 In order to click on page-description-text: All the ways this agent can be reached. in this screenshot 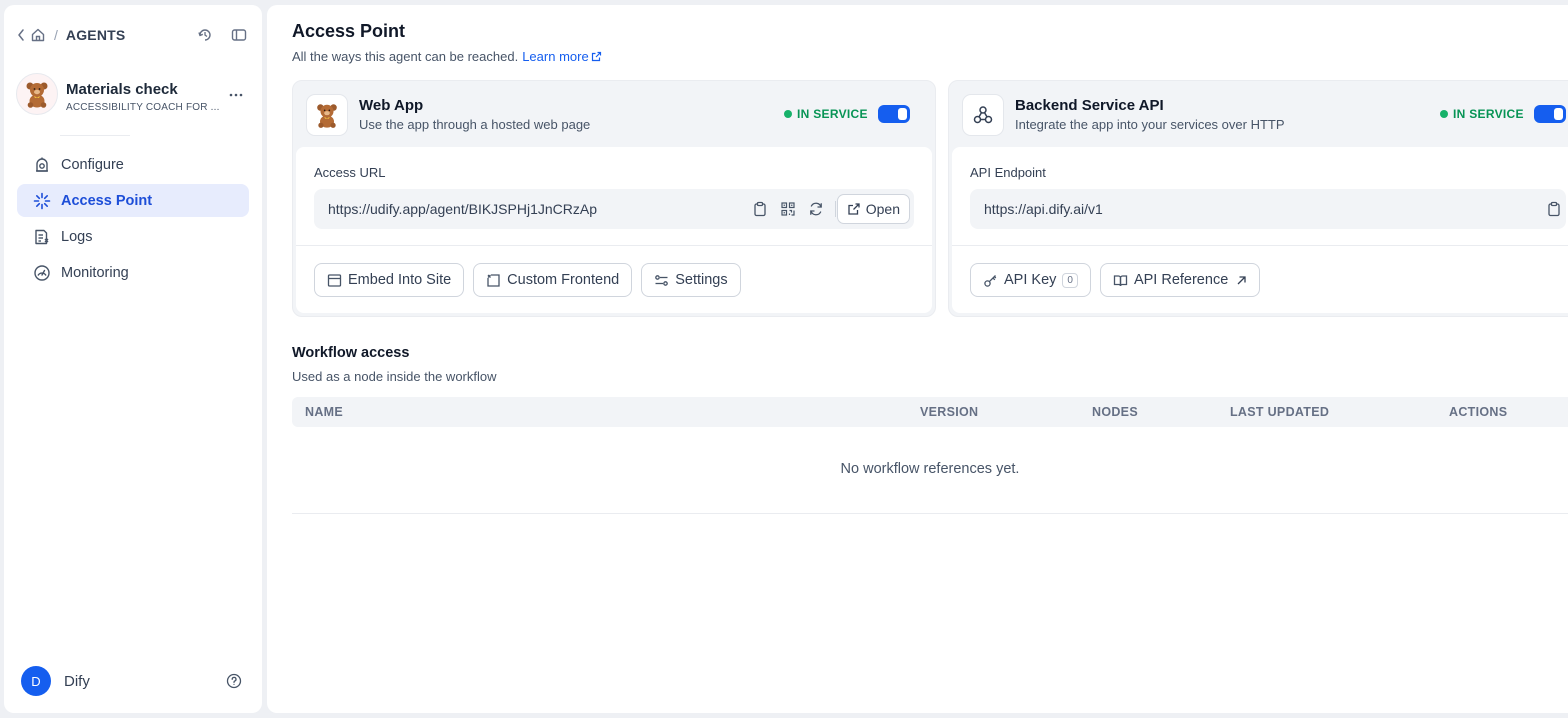, I will do `click(405, 56)`.